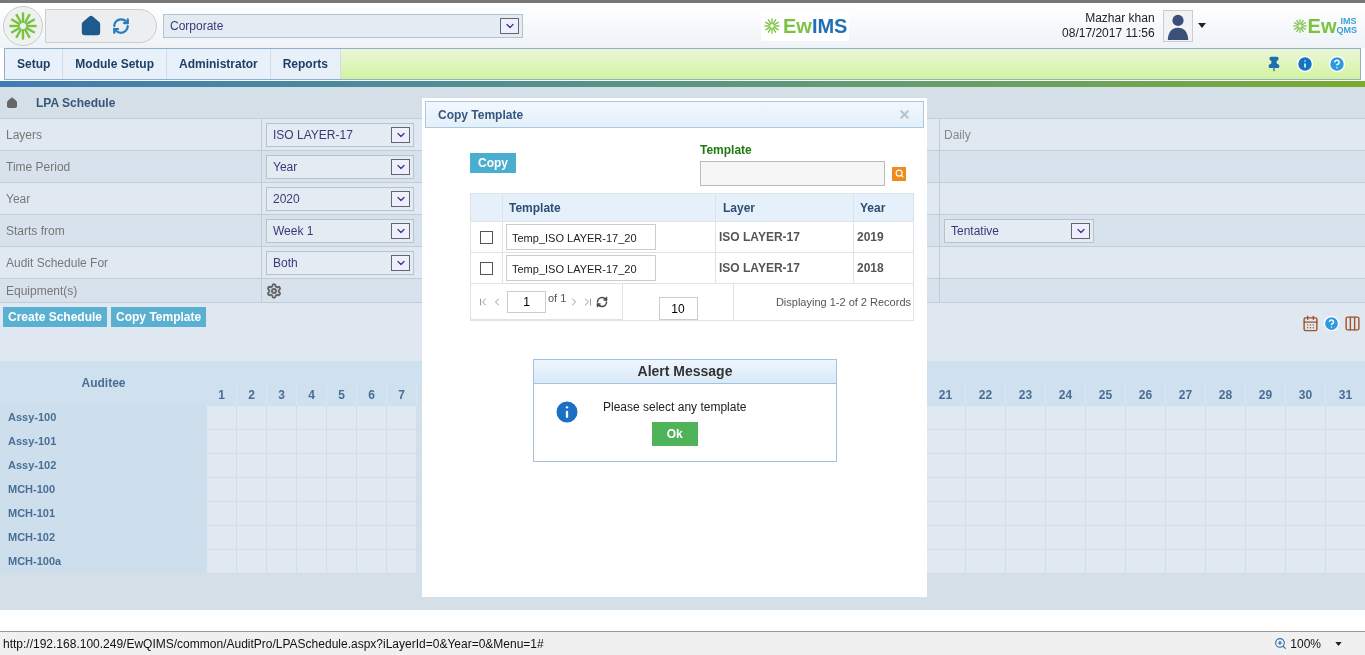 The width and height of the screenshot is (1365, 655). What do you see at coordinates (792, 173) in the screenshot?
I see `search-field` at bounding box center [792, 173].